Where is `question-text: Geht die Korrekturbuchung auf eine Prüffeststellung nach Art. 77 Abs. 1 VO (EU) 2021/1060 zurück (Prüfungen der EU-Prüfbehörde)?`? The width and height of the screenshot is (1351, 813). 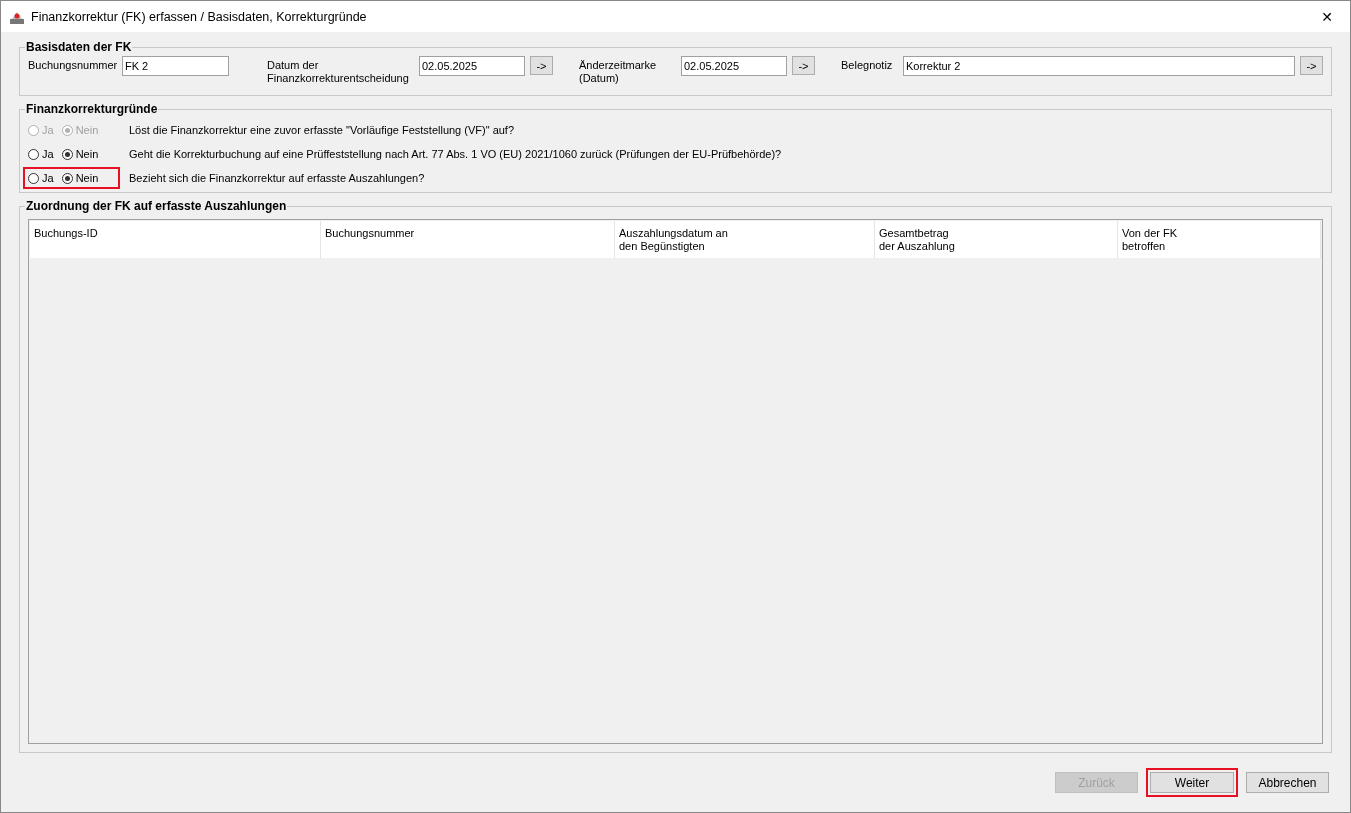
question-text: Geht die Korrekturbuchung auf eine Prüffeststellung nach Art. 77 Abs. 1 VO (EU) 2021/1060 zurück (Prüfungen der EU-Prüfbehörde)? is located at coordinates (455, 154).